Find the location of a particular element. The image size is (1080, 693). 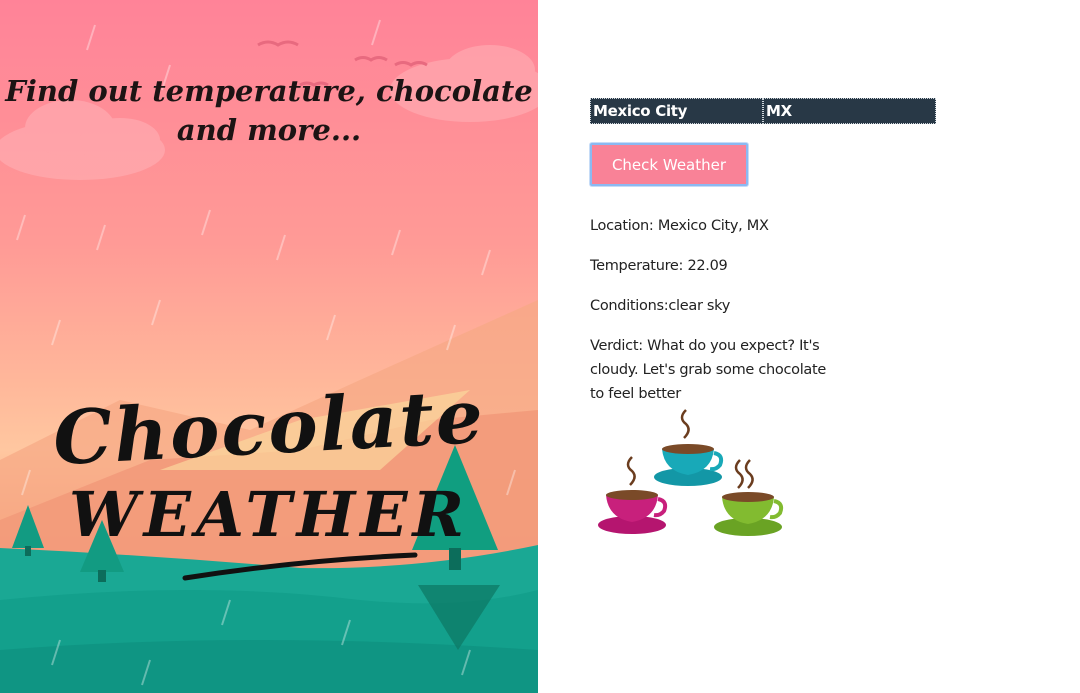

logo-word-weather: WEATHER is located at coordinates (269, 514).